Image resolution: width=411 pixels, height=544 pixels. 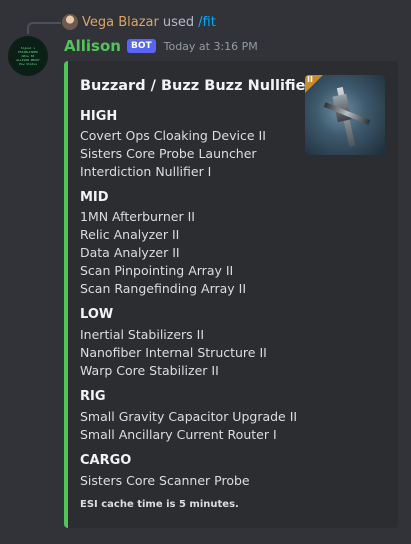 I want to click on section-heading-low: LOW, so click(x=97, y=314).